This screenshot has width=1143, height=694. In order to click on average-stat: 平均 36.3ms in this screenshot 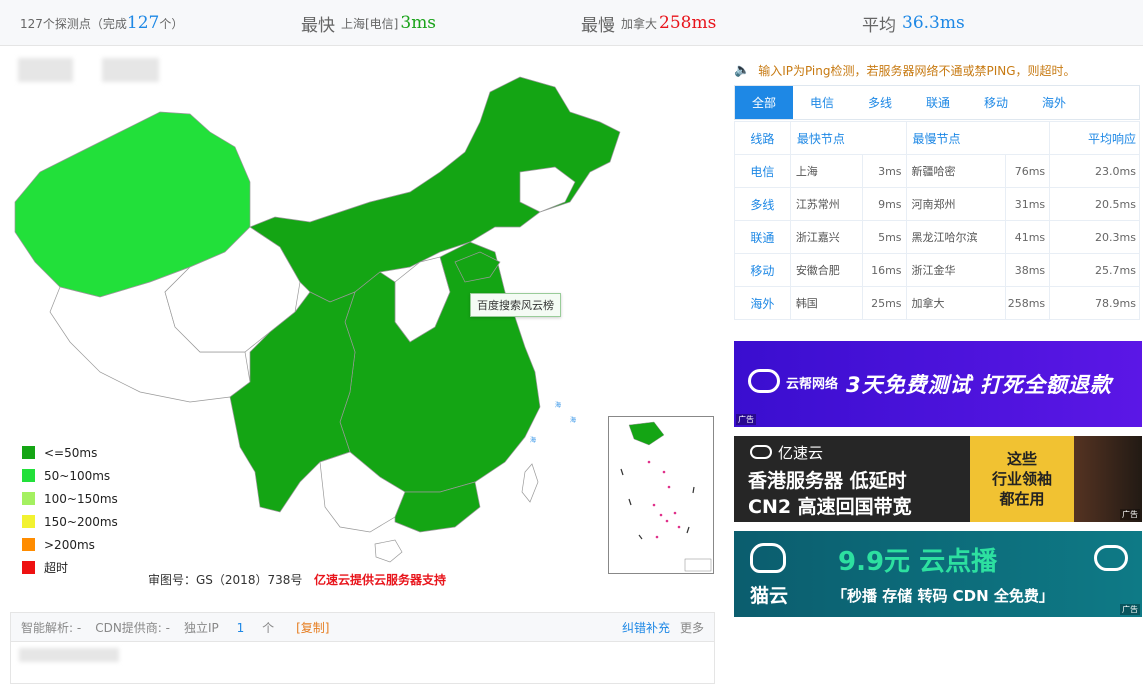, I will do `click(913, 24)`.